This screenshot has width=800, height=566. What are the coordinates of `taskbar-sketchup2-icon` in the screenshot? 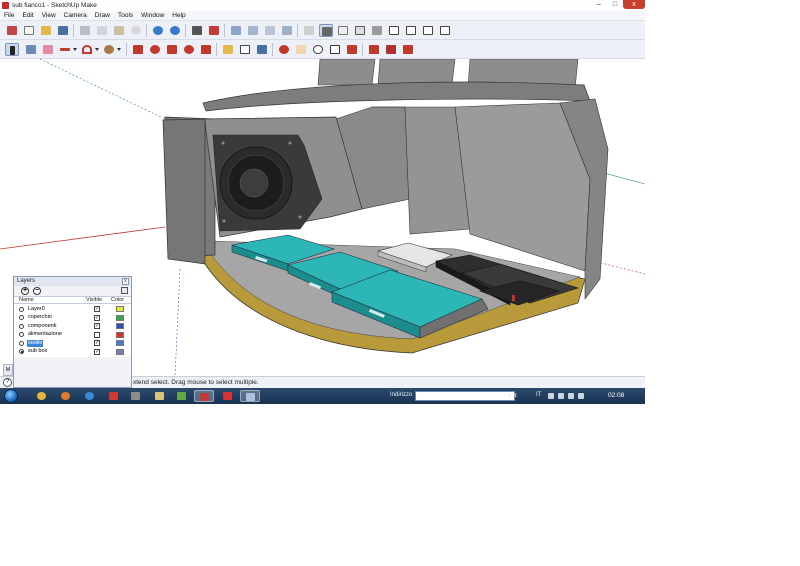 It's located at (228, 396).